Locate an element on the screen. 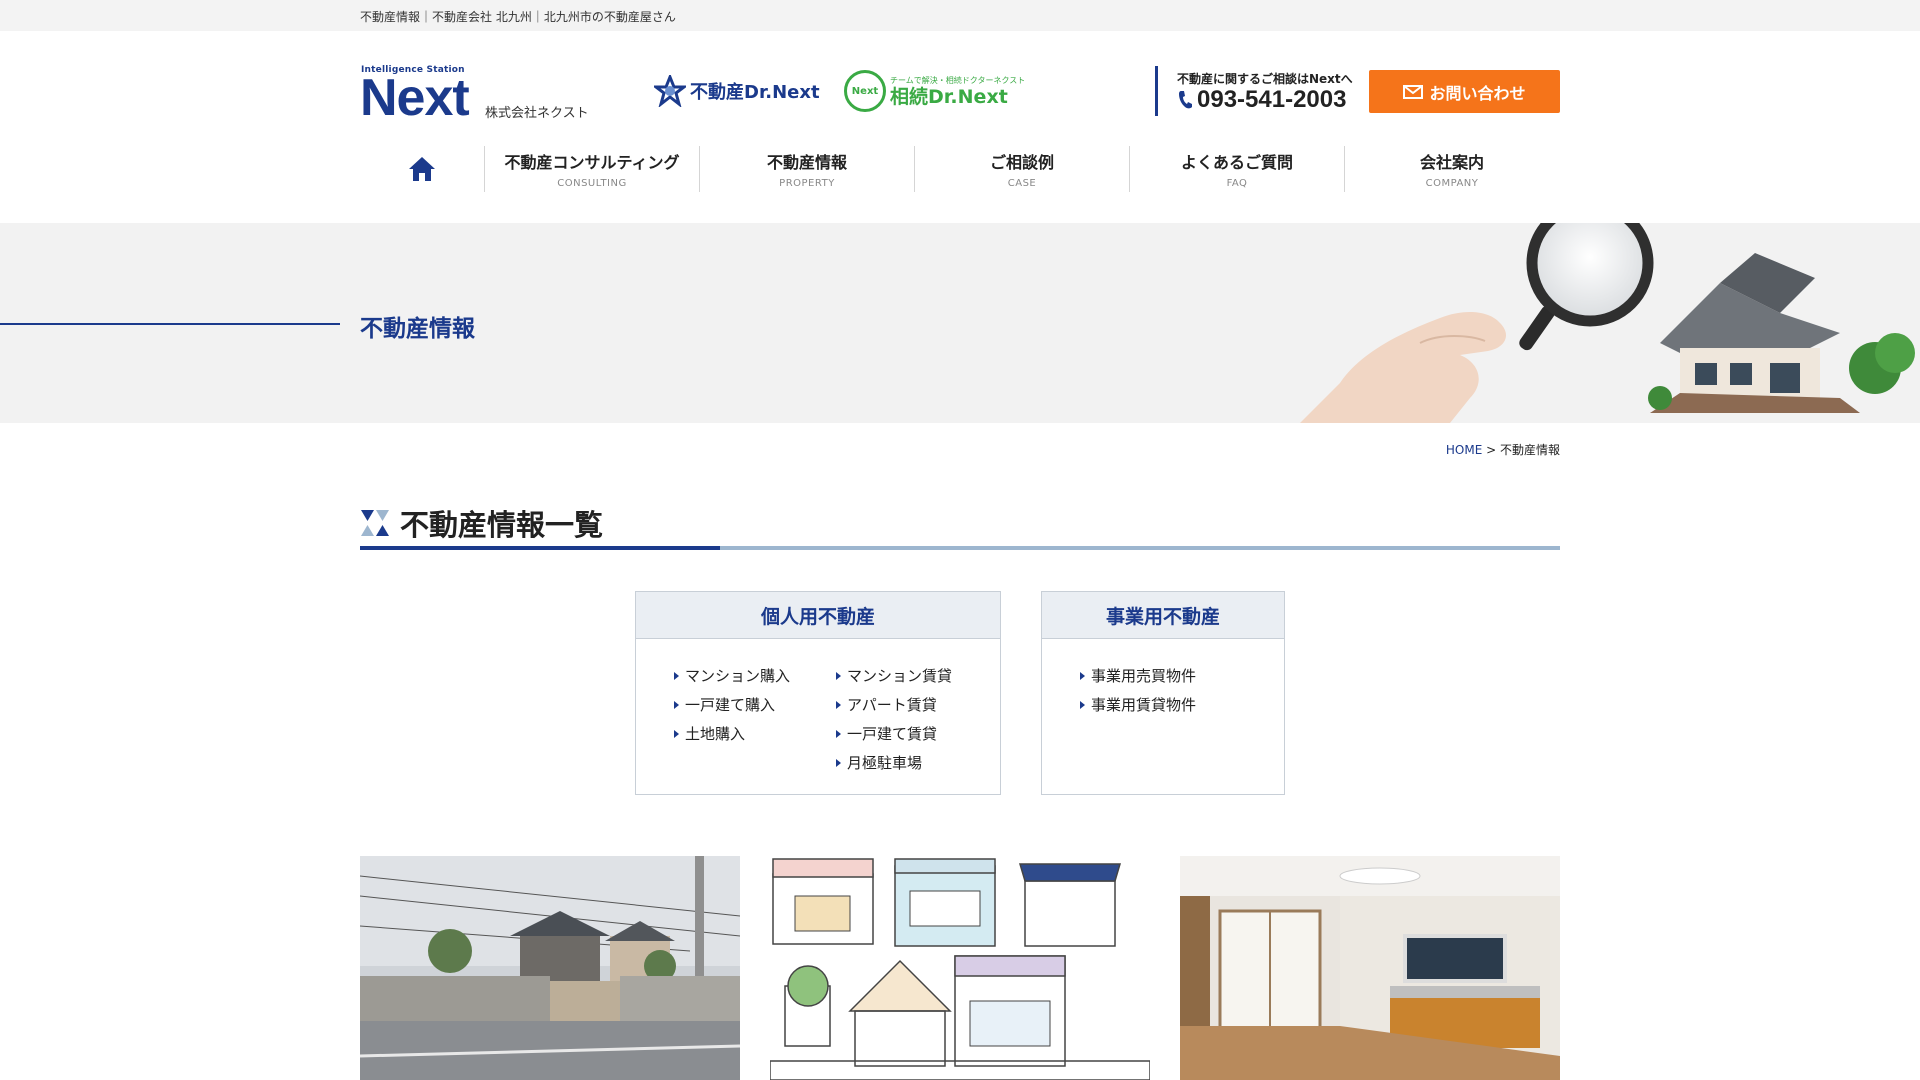 The image size is (1920, 1080). nav-company: 会社案内 COMPANY is located at coordinates (1451, 169).